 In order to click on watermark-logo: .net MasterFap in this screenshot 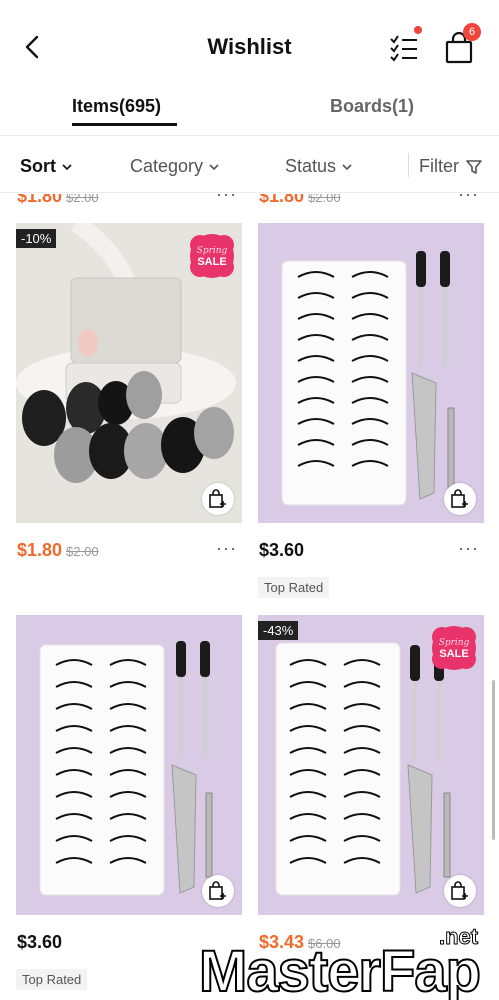, I will do `click(347, 962)`.